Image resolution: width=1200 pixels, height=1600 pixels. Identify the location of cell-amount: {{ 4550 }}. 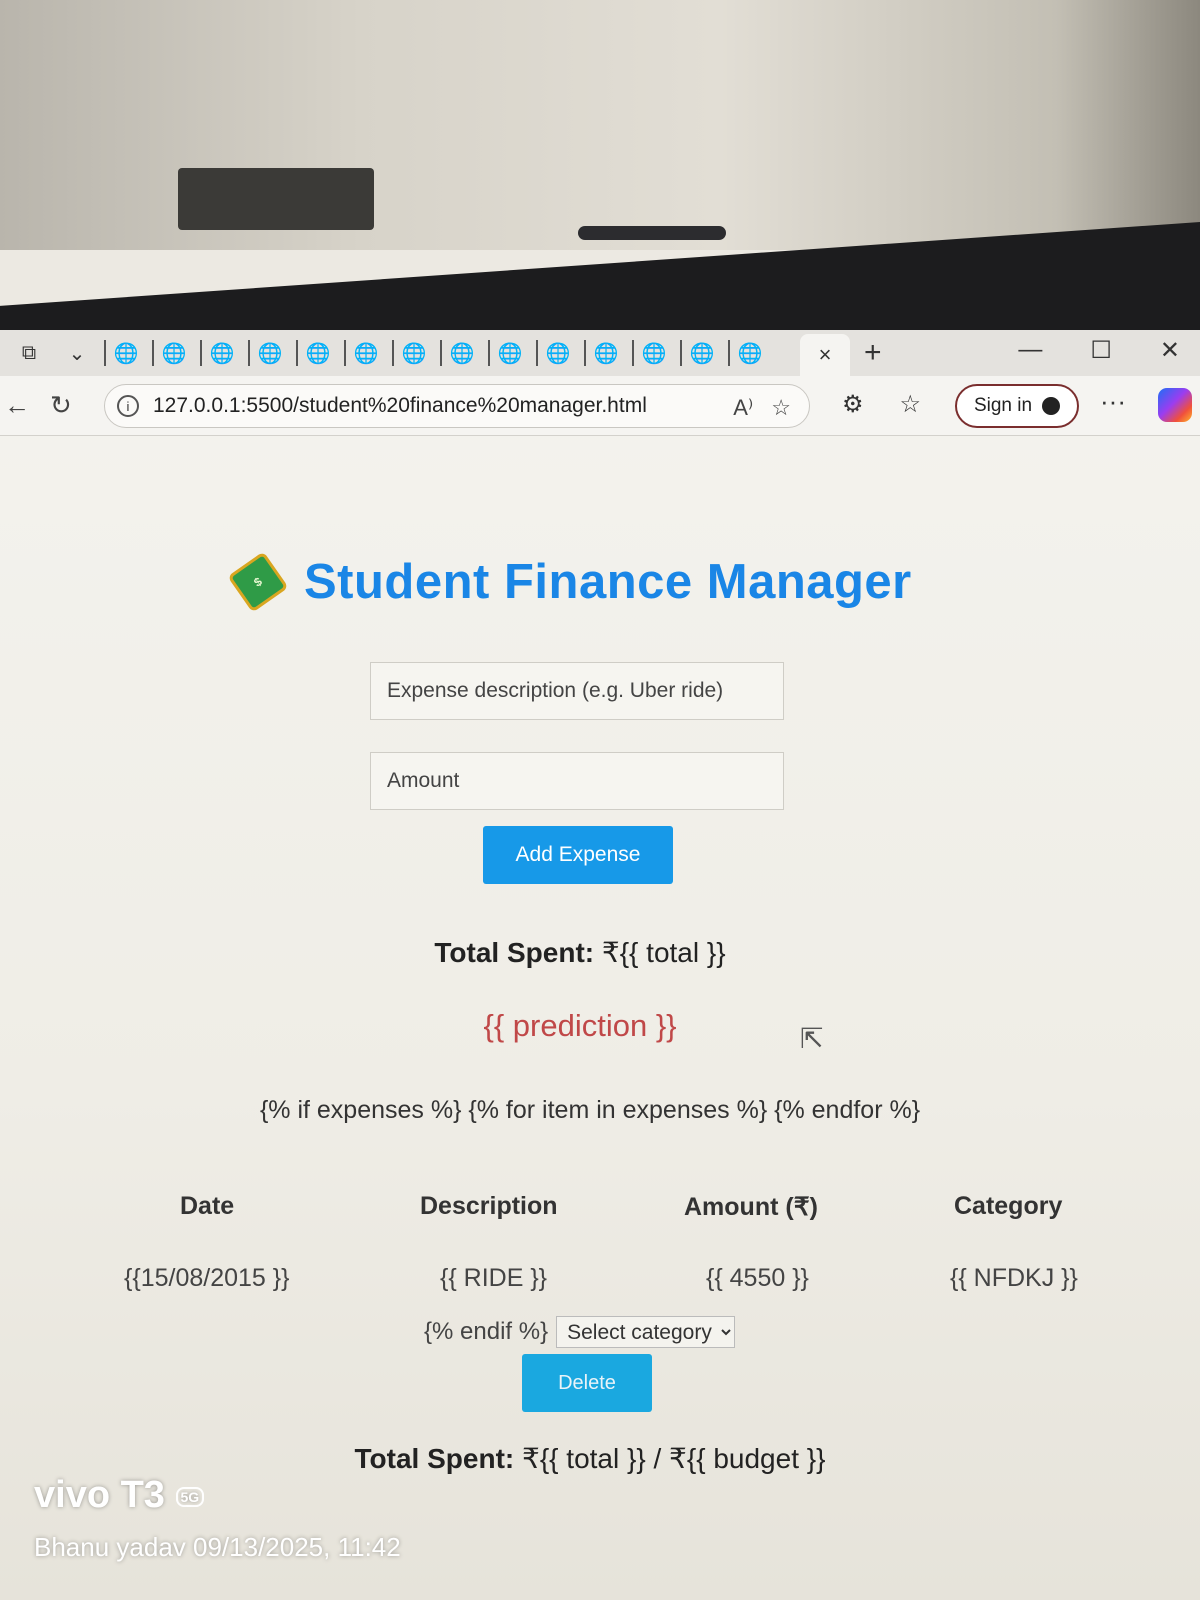
(757, 1278).